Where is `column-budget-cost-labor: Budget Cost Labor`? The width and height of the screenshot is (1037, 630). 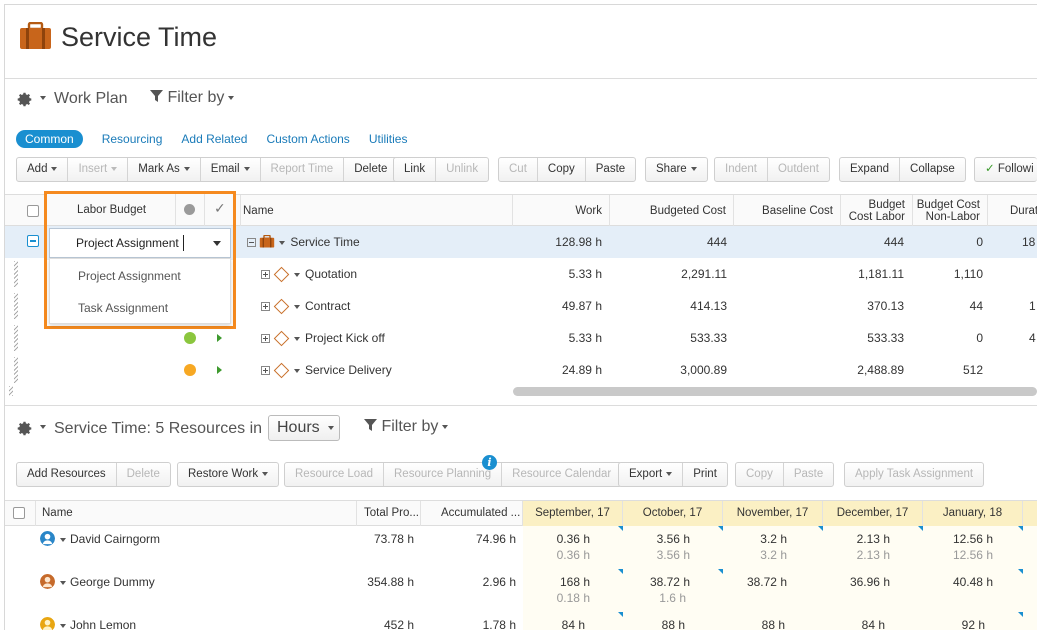
column-budget-cost-labor: Budget Cost Labor is located at coordinates (877, 210).